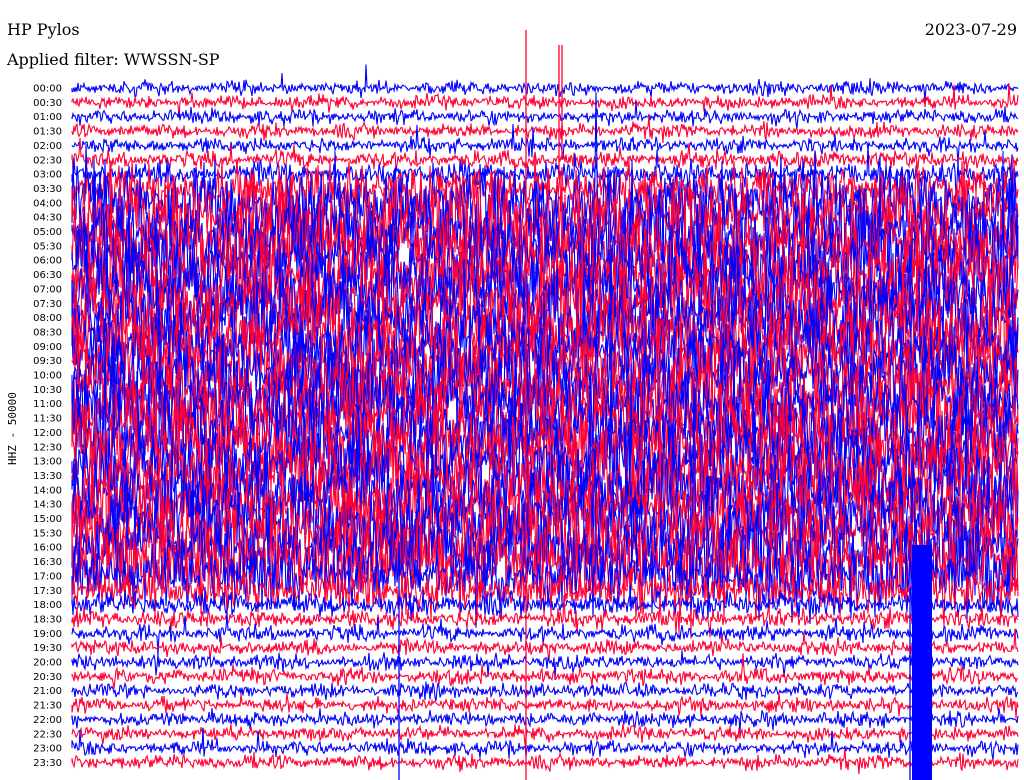  What do you see at coordinates (47, 576) in the screenshot?
I see `time-tick-label: 17:00` at bounding box center [47, 576].